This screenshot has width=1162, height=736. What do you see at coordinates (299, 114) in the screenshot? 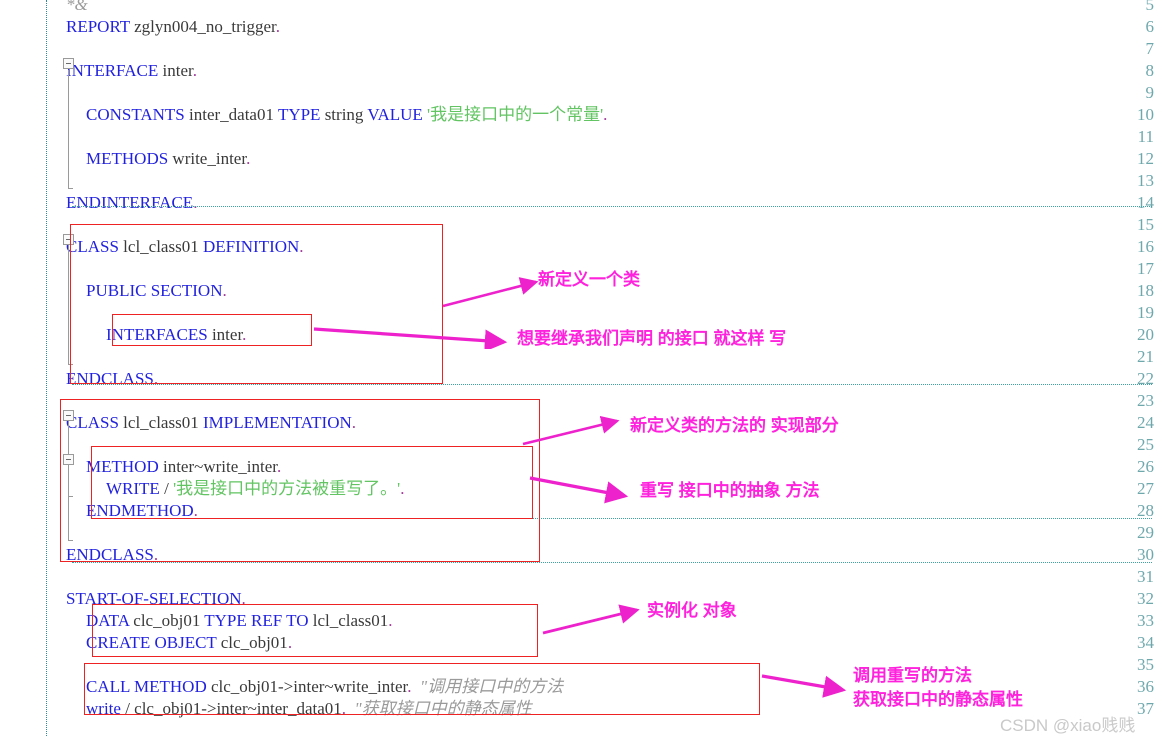
I see `code-token: TYPE` at bounding box center [299, 114].